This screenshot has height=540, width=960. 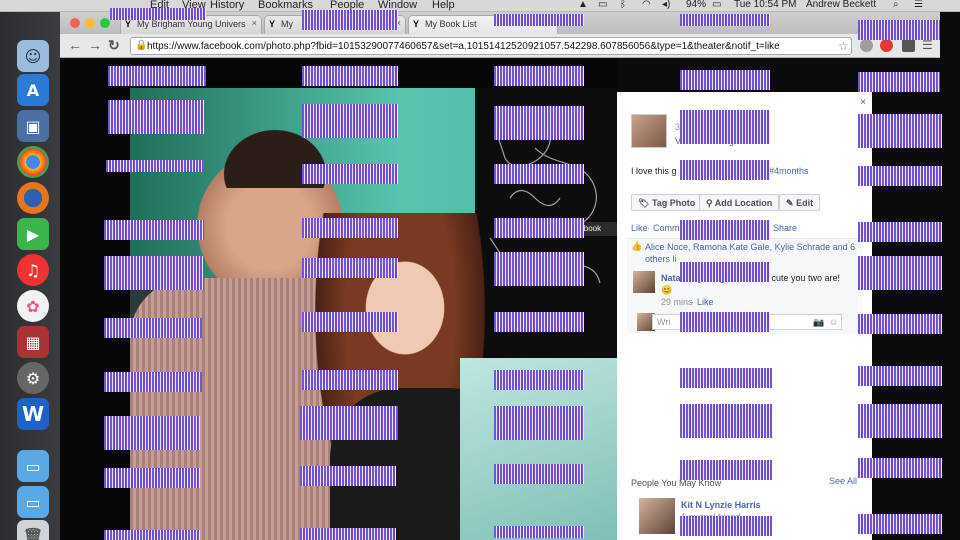 I want to click on forward-arrow-icon: →, so click(x=95, y=45).